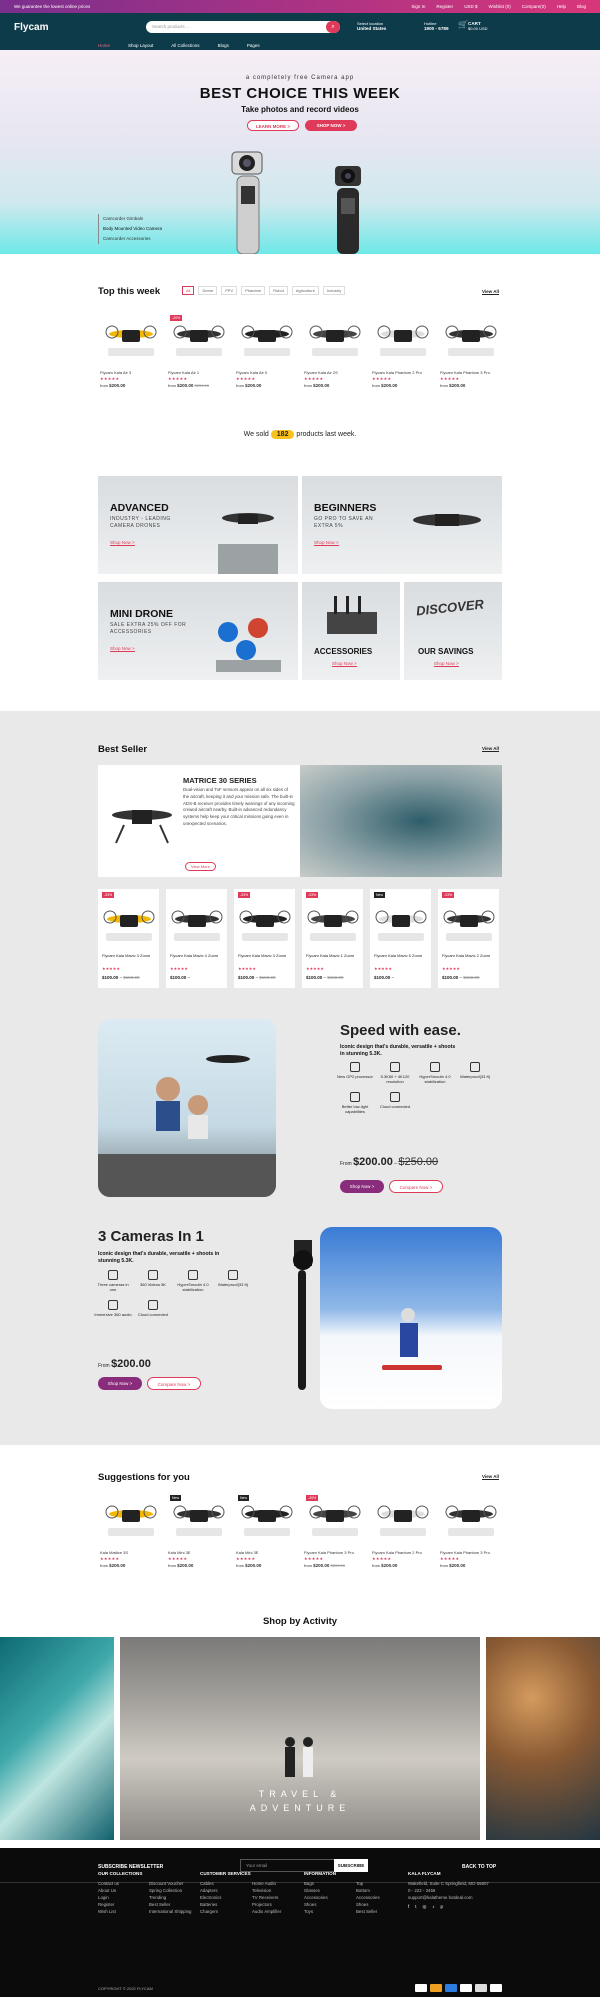  I want to click on nav-all-collections: All Collections, so click(185, 45).